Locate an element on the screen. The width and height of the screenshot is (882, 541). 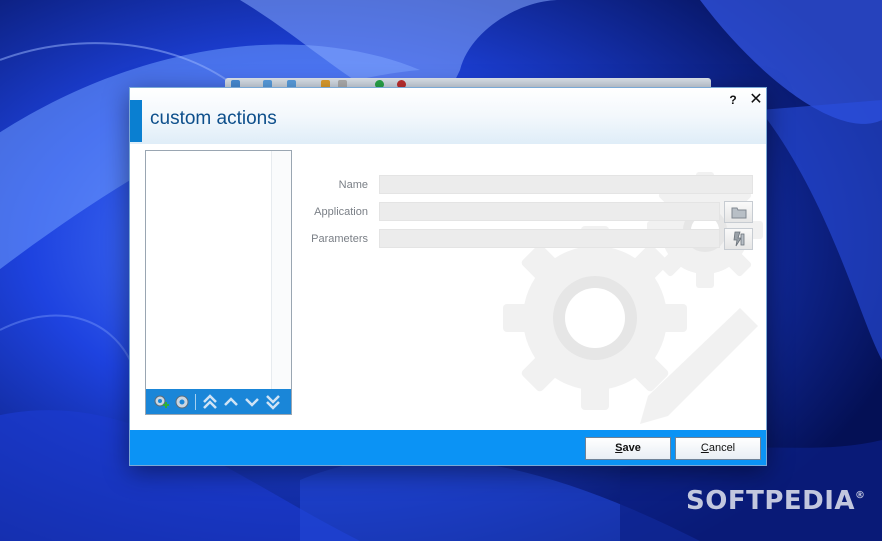
chevron-down-icon is located at coordinates (251, 402).